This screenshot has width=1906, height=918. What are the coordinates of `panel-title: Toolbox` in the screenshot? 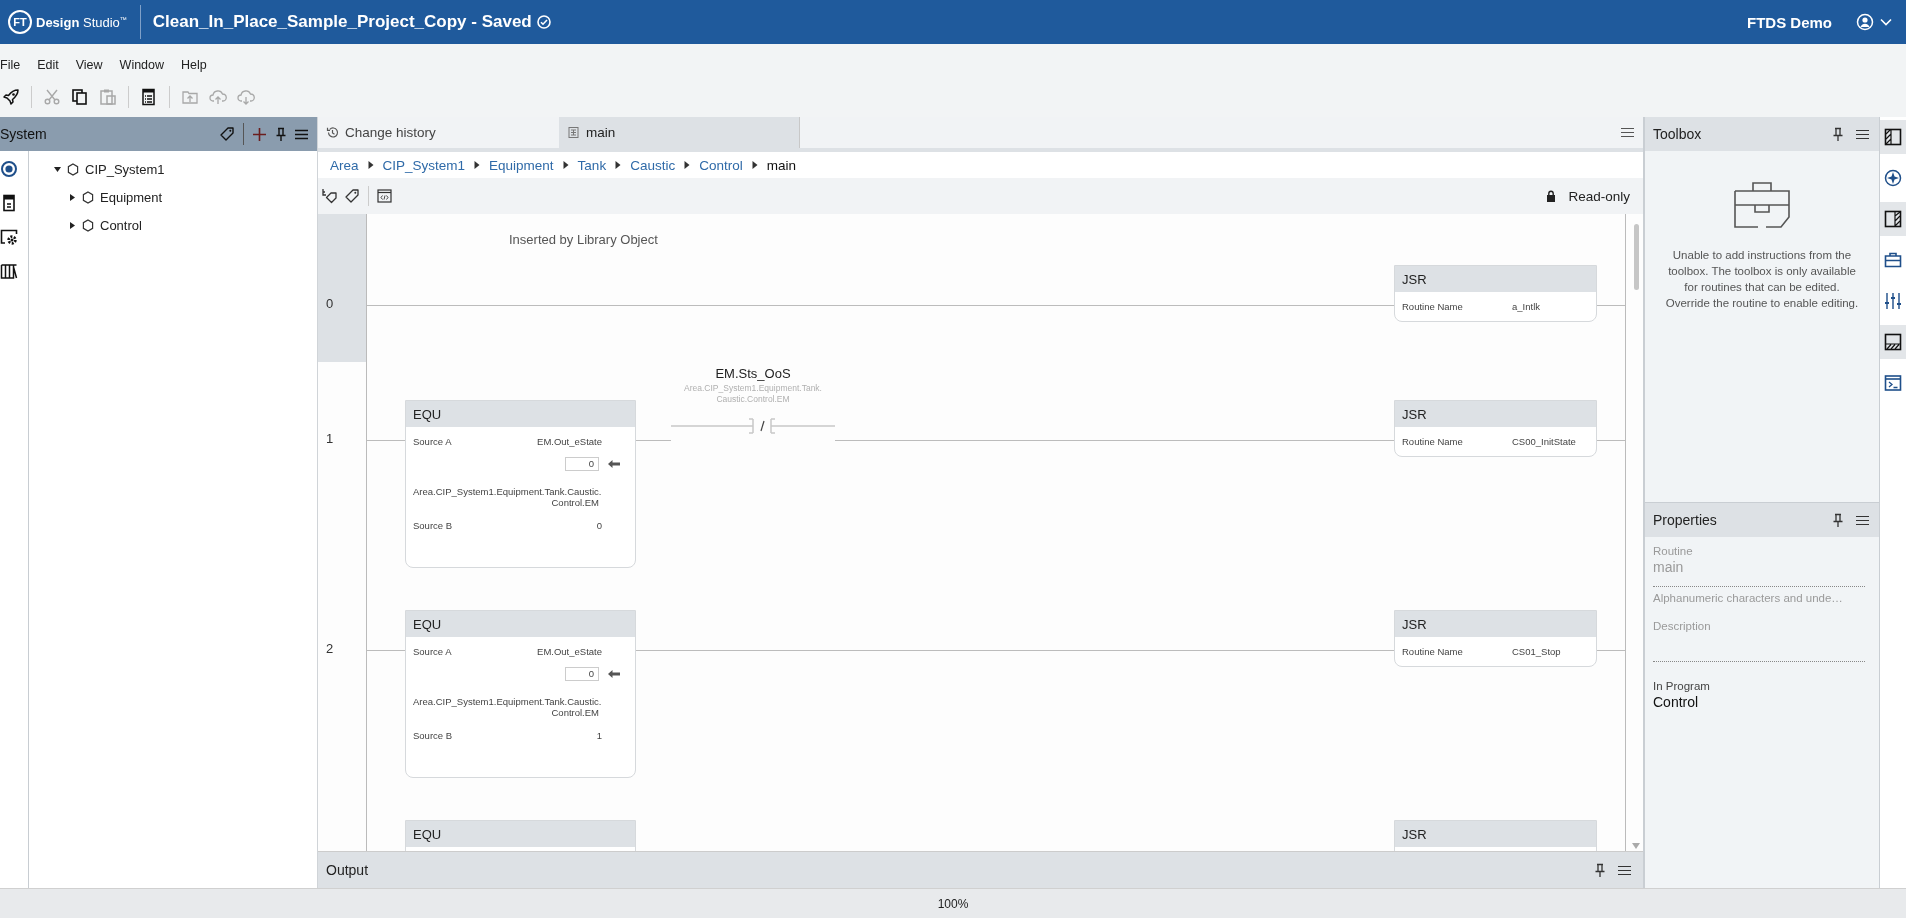 It's located at (1677, 134).